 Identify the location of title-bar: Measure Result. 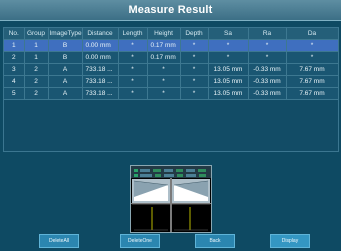
(170, 10).